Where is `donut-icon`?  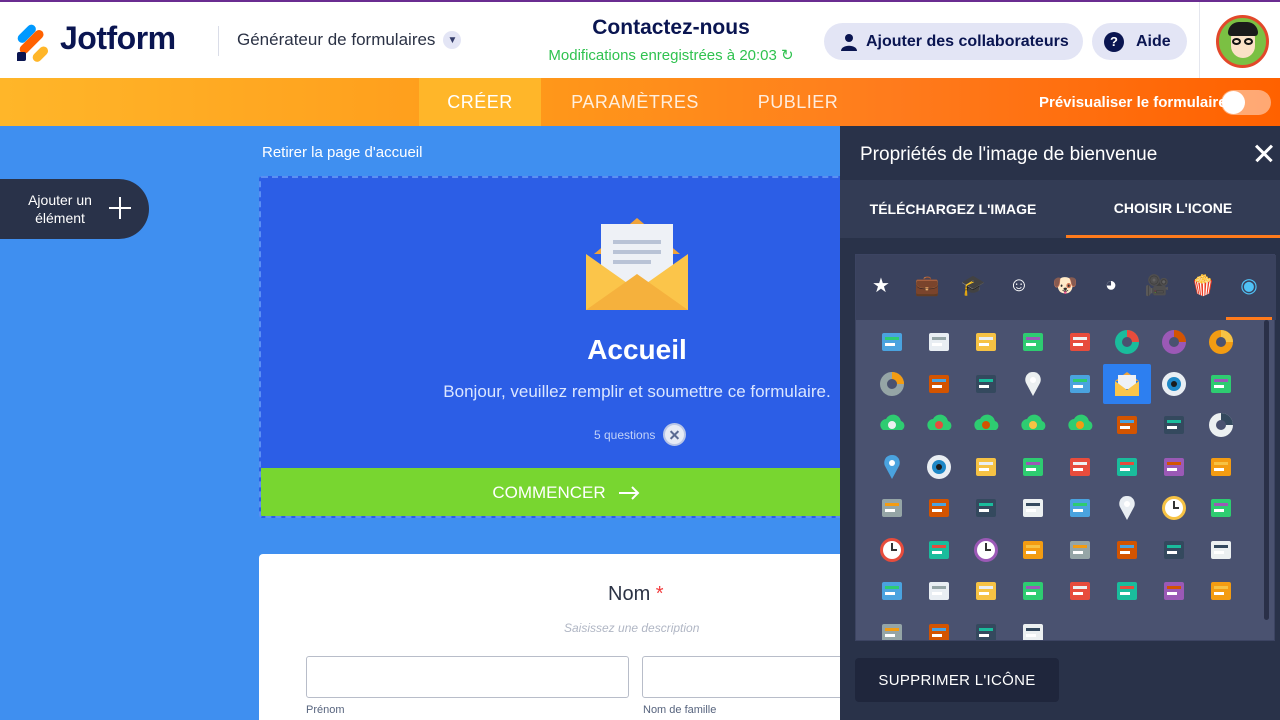 donut-icon is located at coordinates (1221, 425).